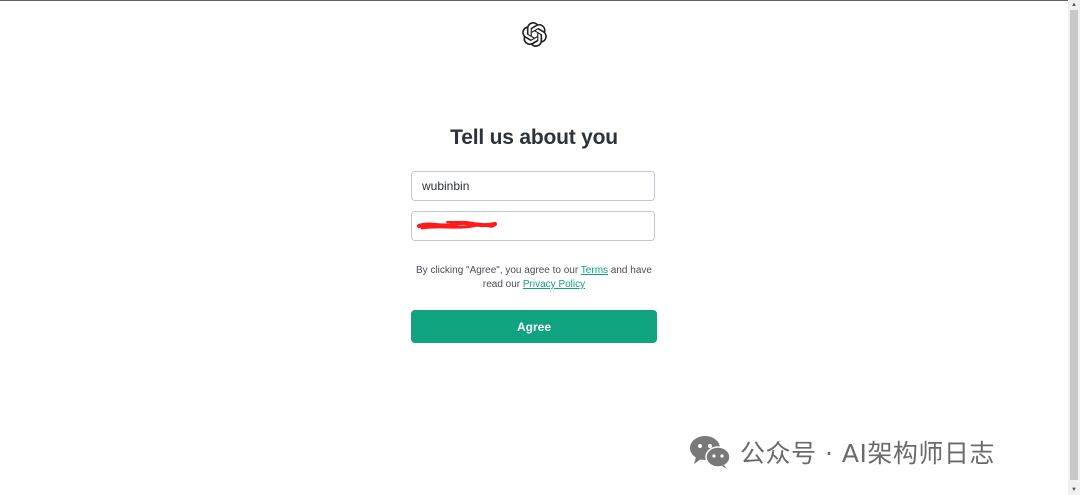 This screenshot has width=1080, height=495. I want to click on watermark-text: 公众号 · AI架构师日志, so click(867, 453).